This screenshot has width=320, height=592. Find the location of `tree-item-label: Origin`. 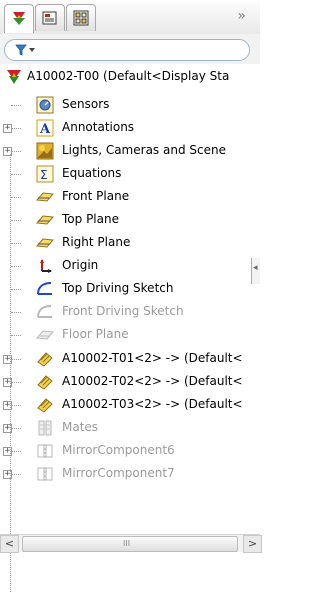

tree-item-label: Origin is located at coordinates (80, 265).